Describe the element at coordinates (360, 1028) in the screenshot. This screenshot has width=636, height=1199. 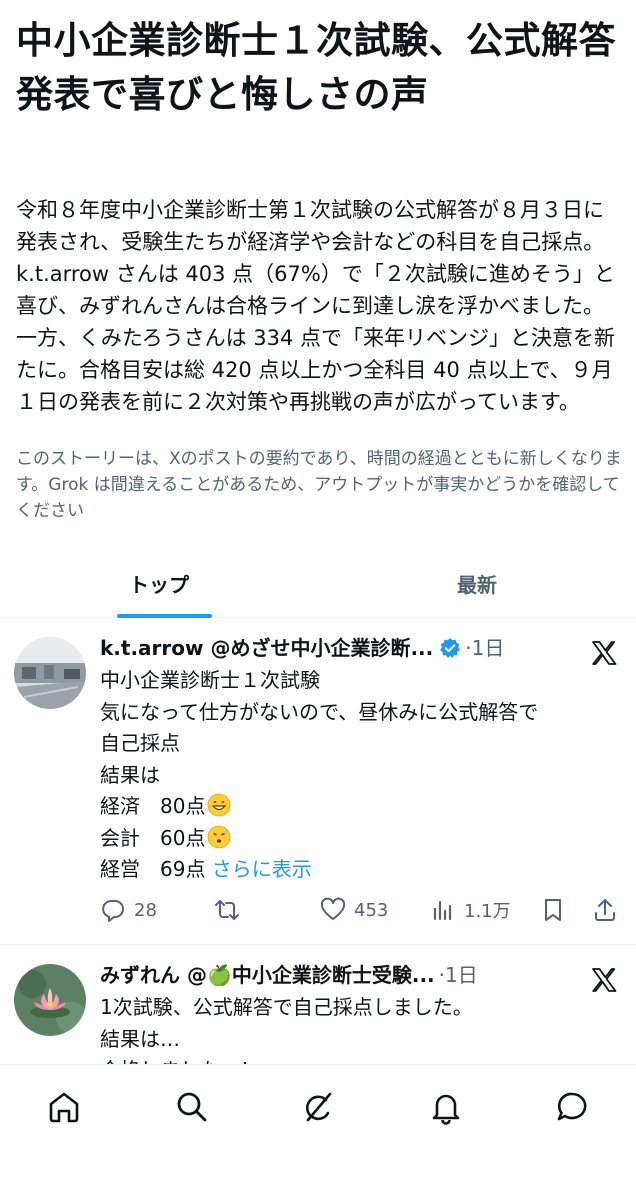
I see `post-text: 1次試験、公式解答で自己採点しました。 結果は… 合格しましたー！` at that location.